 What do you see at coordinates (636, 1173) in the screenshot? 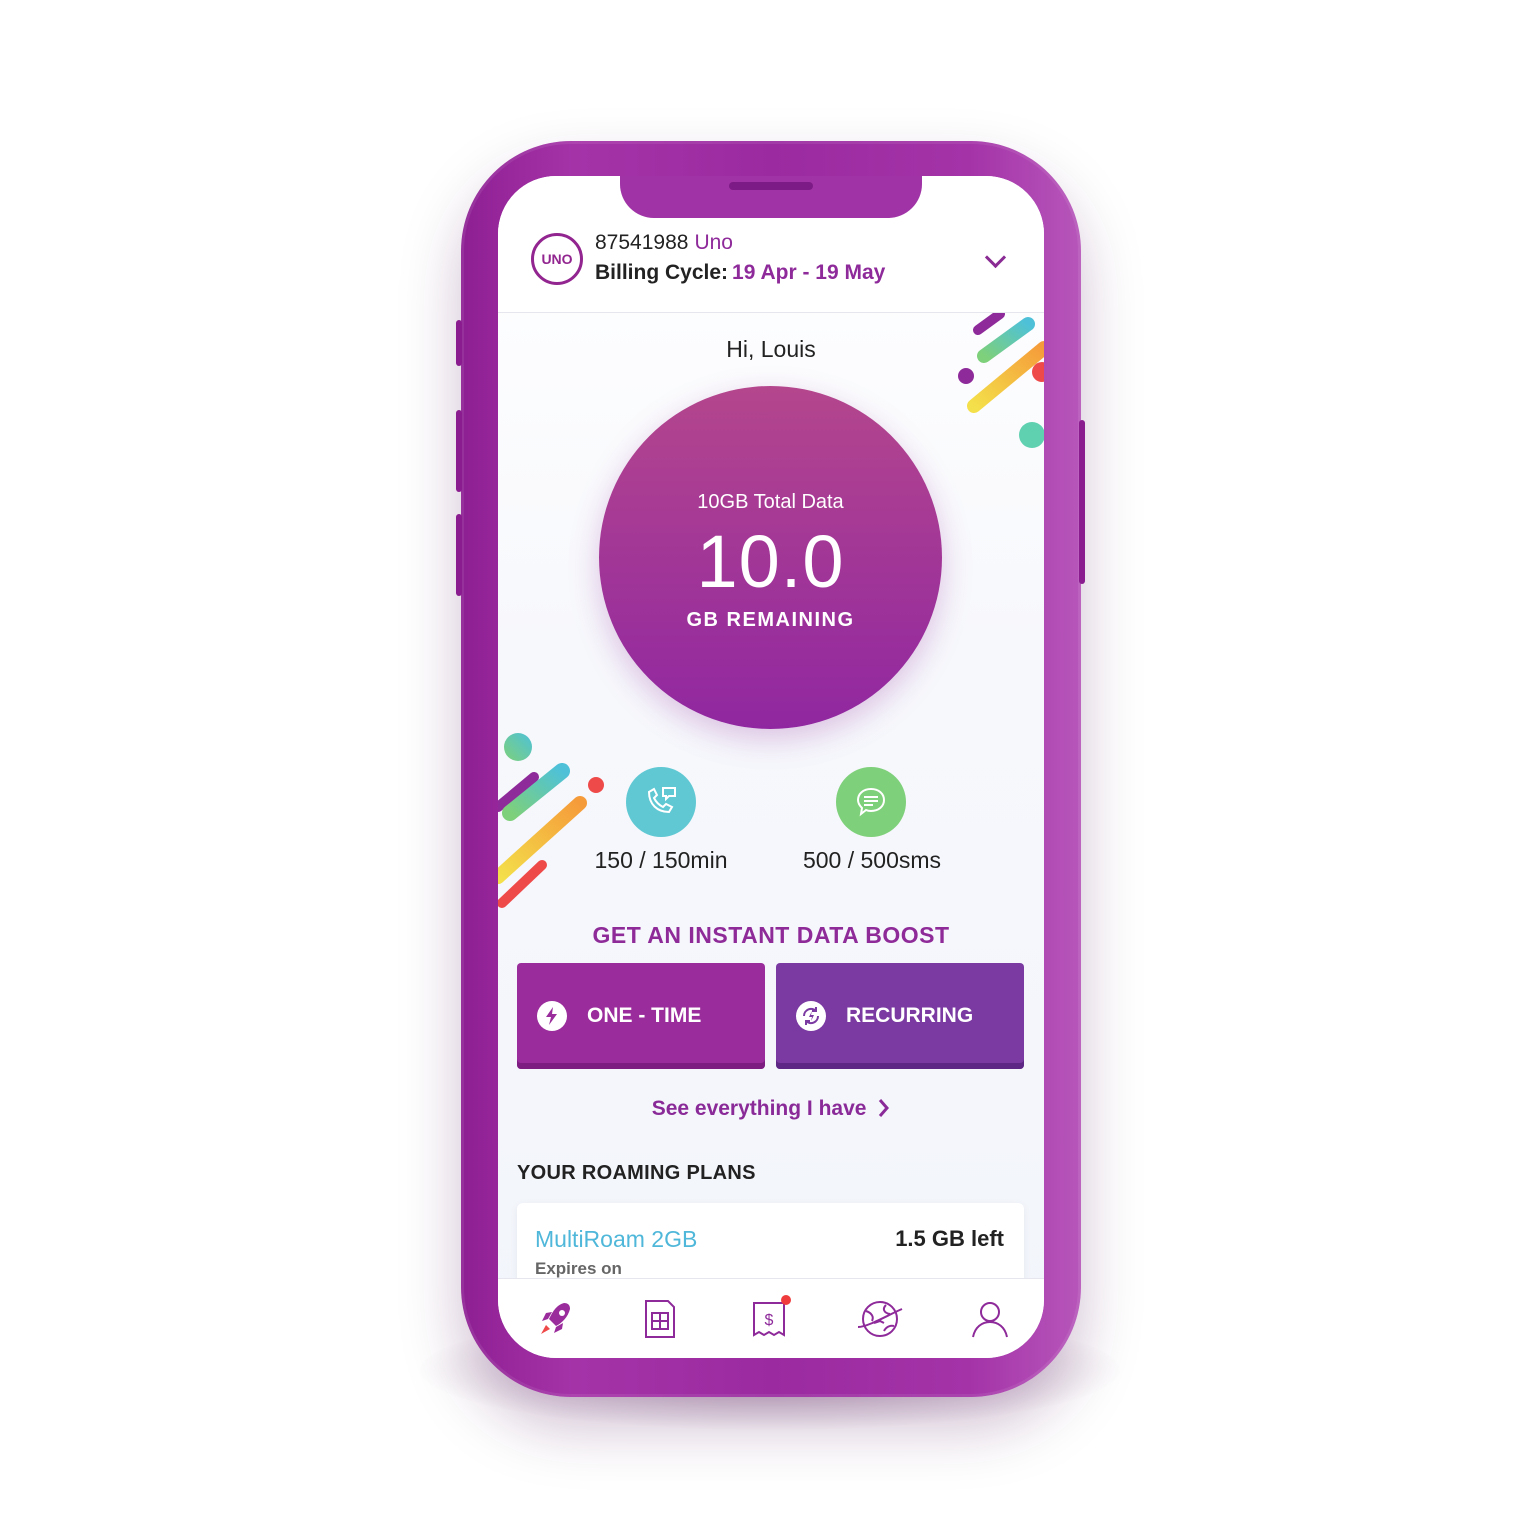
I see `roaming-plans-title: YOUR ROAMING PLANS` at bounding box center [636, 1173].